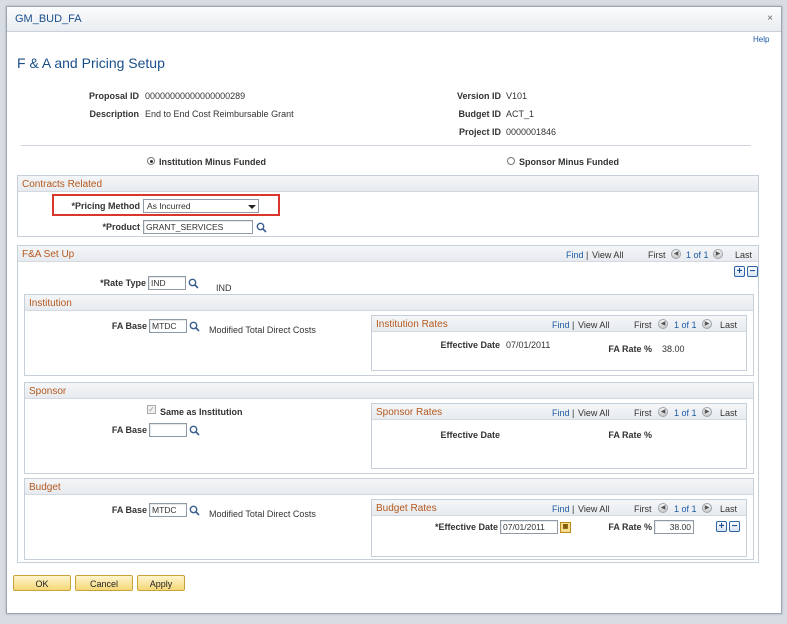 Image resolution: width=787 pixels, height=624 pixels. Describe the element at coordinates (593, 413) in the screenshot. I see `sponsor-rates-view-all-link: View All` at that location.